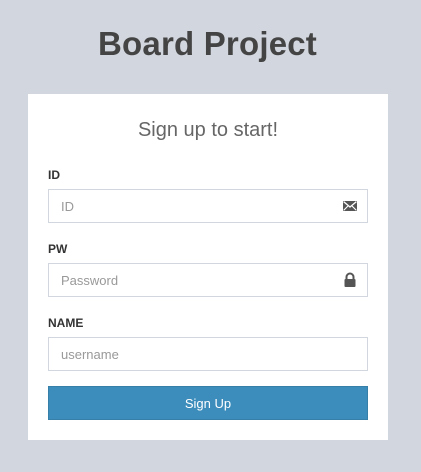 This screenshot has width=421, height=472. Describe the element at coordinates (207, 43) in the screenshot. I see `app-title: Board Project` at that location.